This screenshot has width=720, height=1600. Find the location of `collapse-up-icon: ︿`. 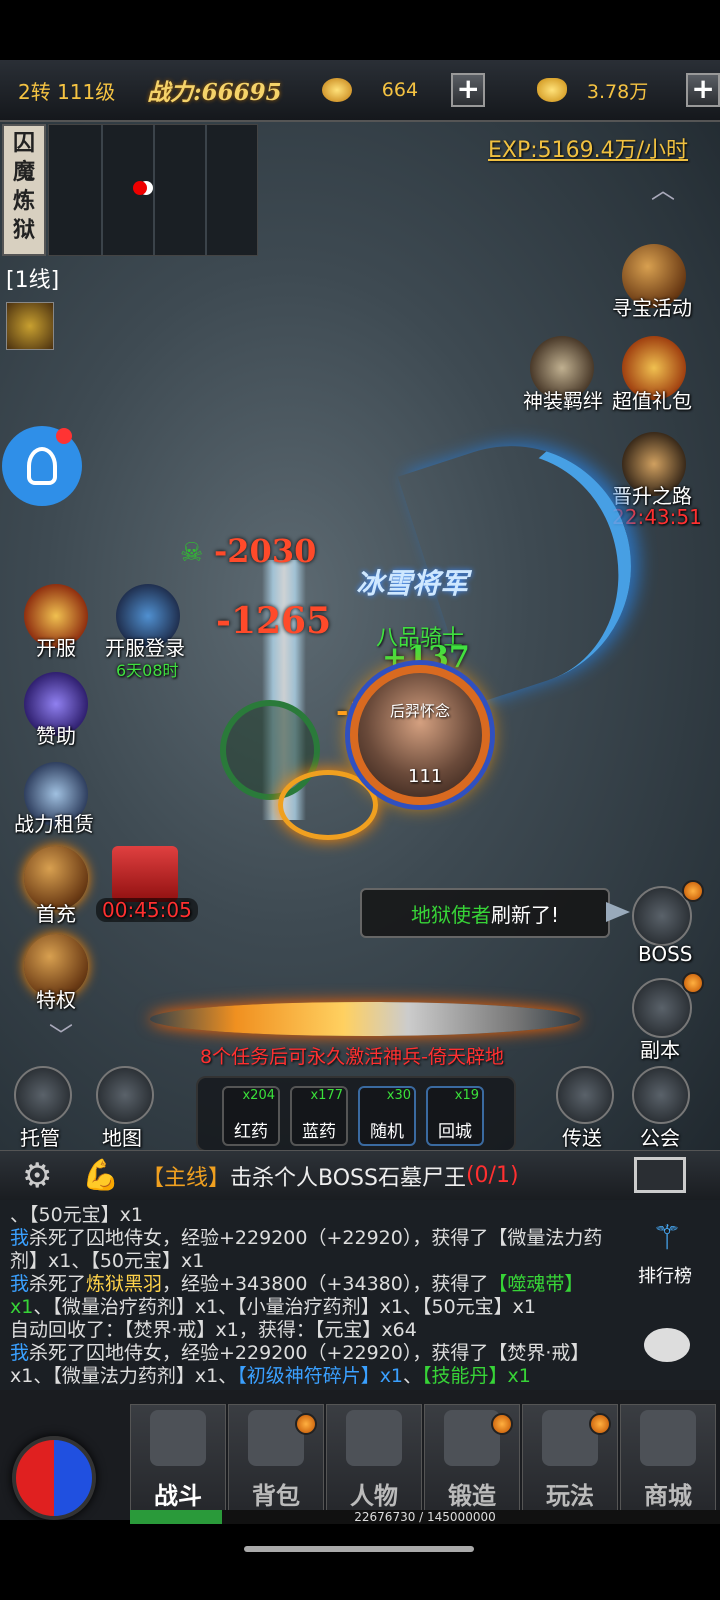

collapse-up-icon: ︿ is located at coordinates (663, 187).